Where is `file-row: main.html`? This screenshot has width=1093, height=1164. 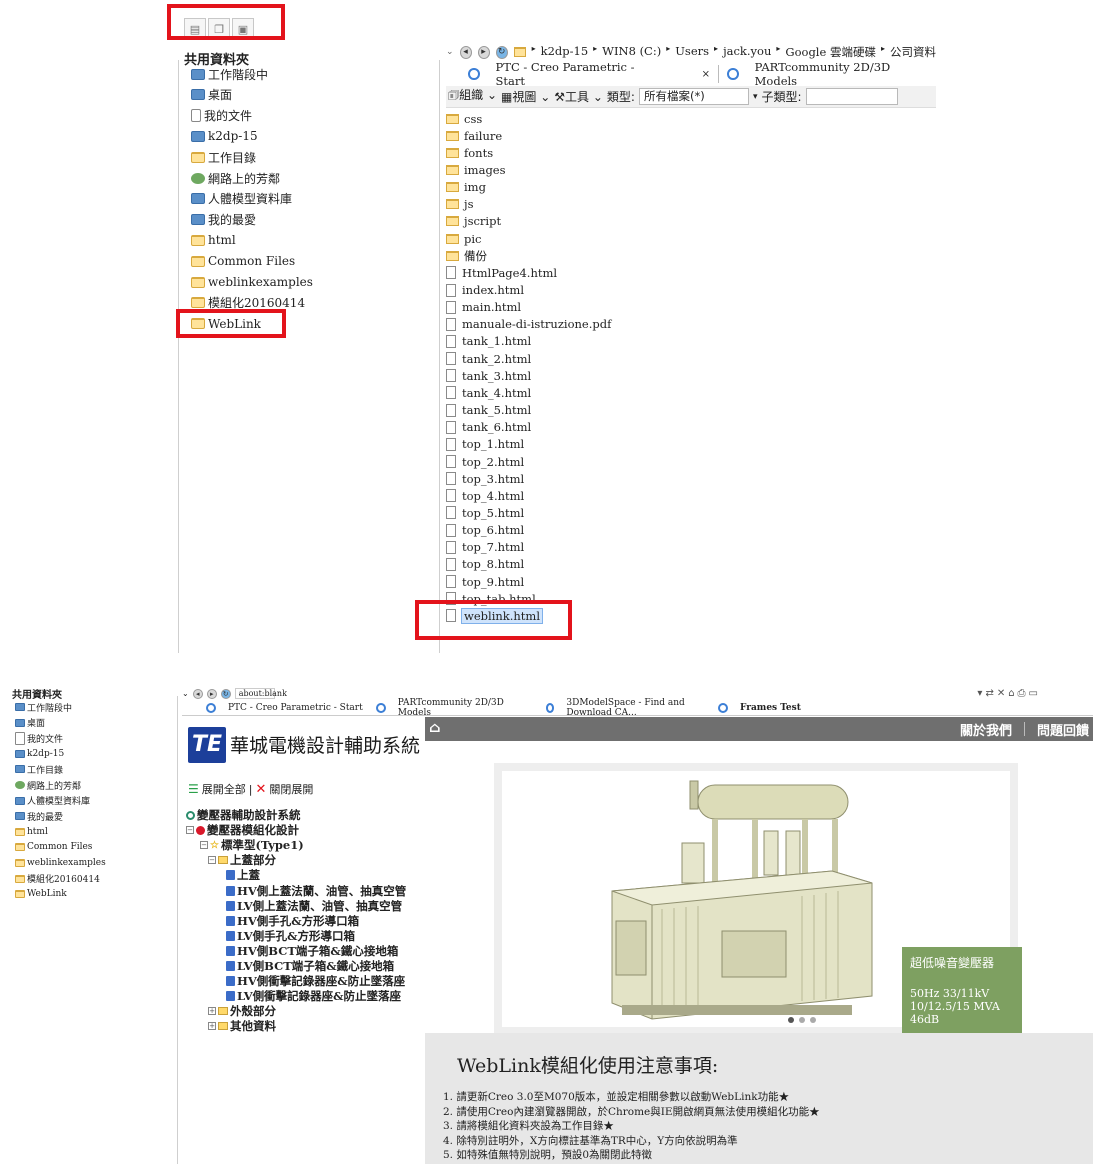
file-row: main.html is located at coordinates (483, 307).